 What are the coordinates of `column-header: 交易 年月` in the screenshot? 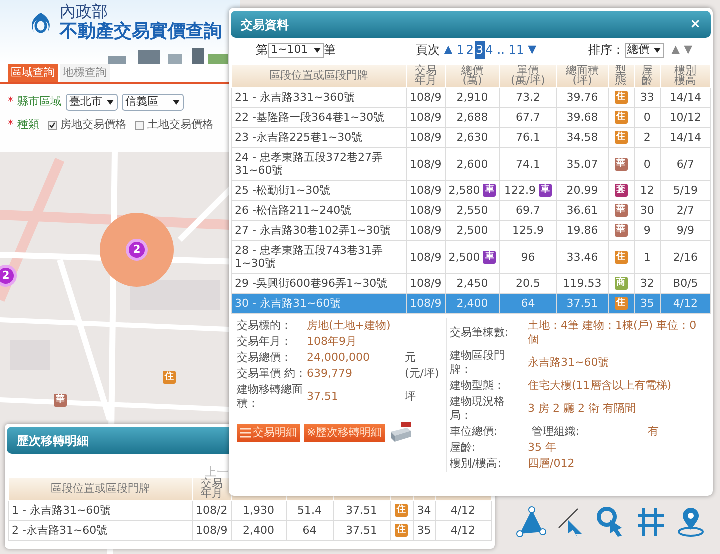 It's located at (211, 489).